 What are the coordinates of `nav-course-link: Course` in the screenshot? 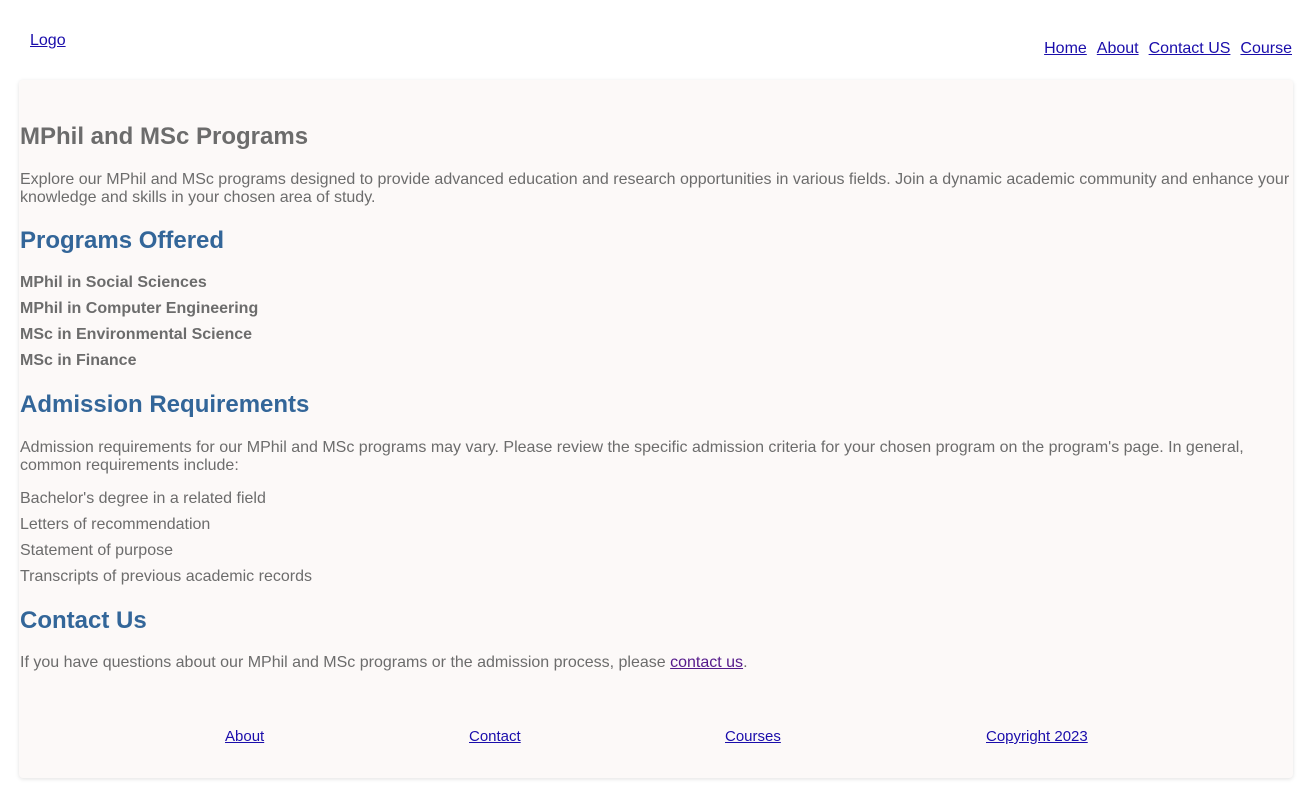 It's located at (1266, 49).